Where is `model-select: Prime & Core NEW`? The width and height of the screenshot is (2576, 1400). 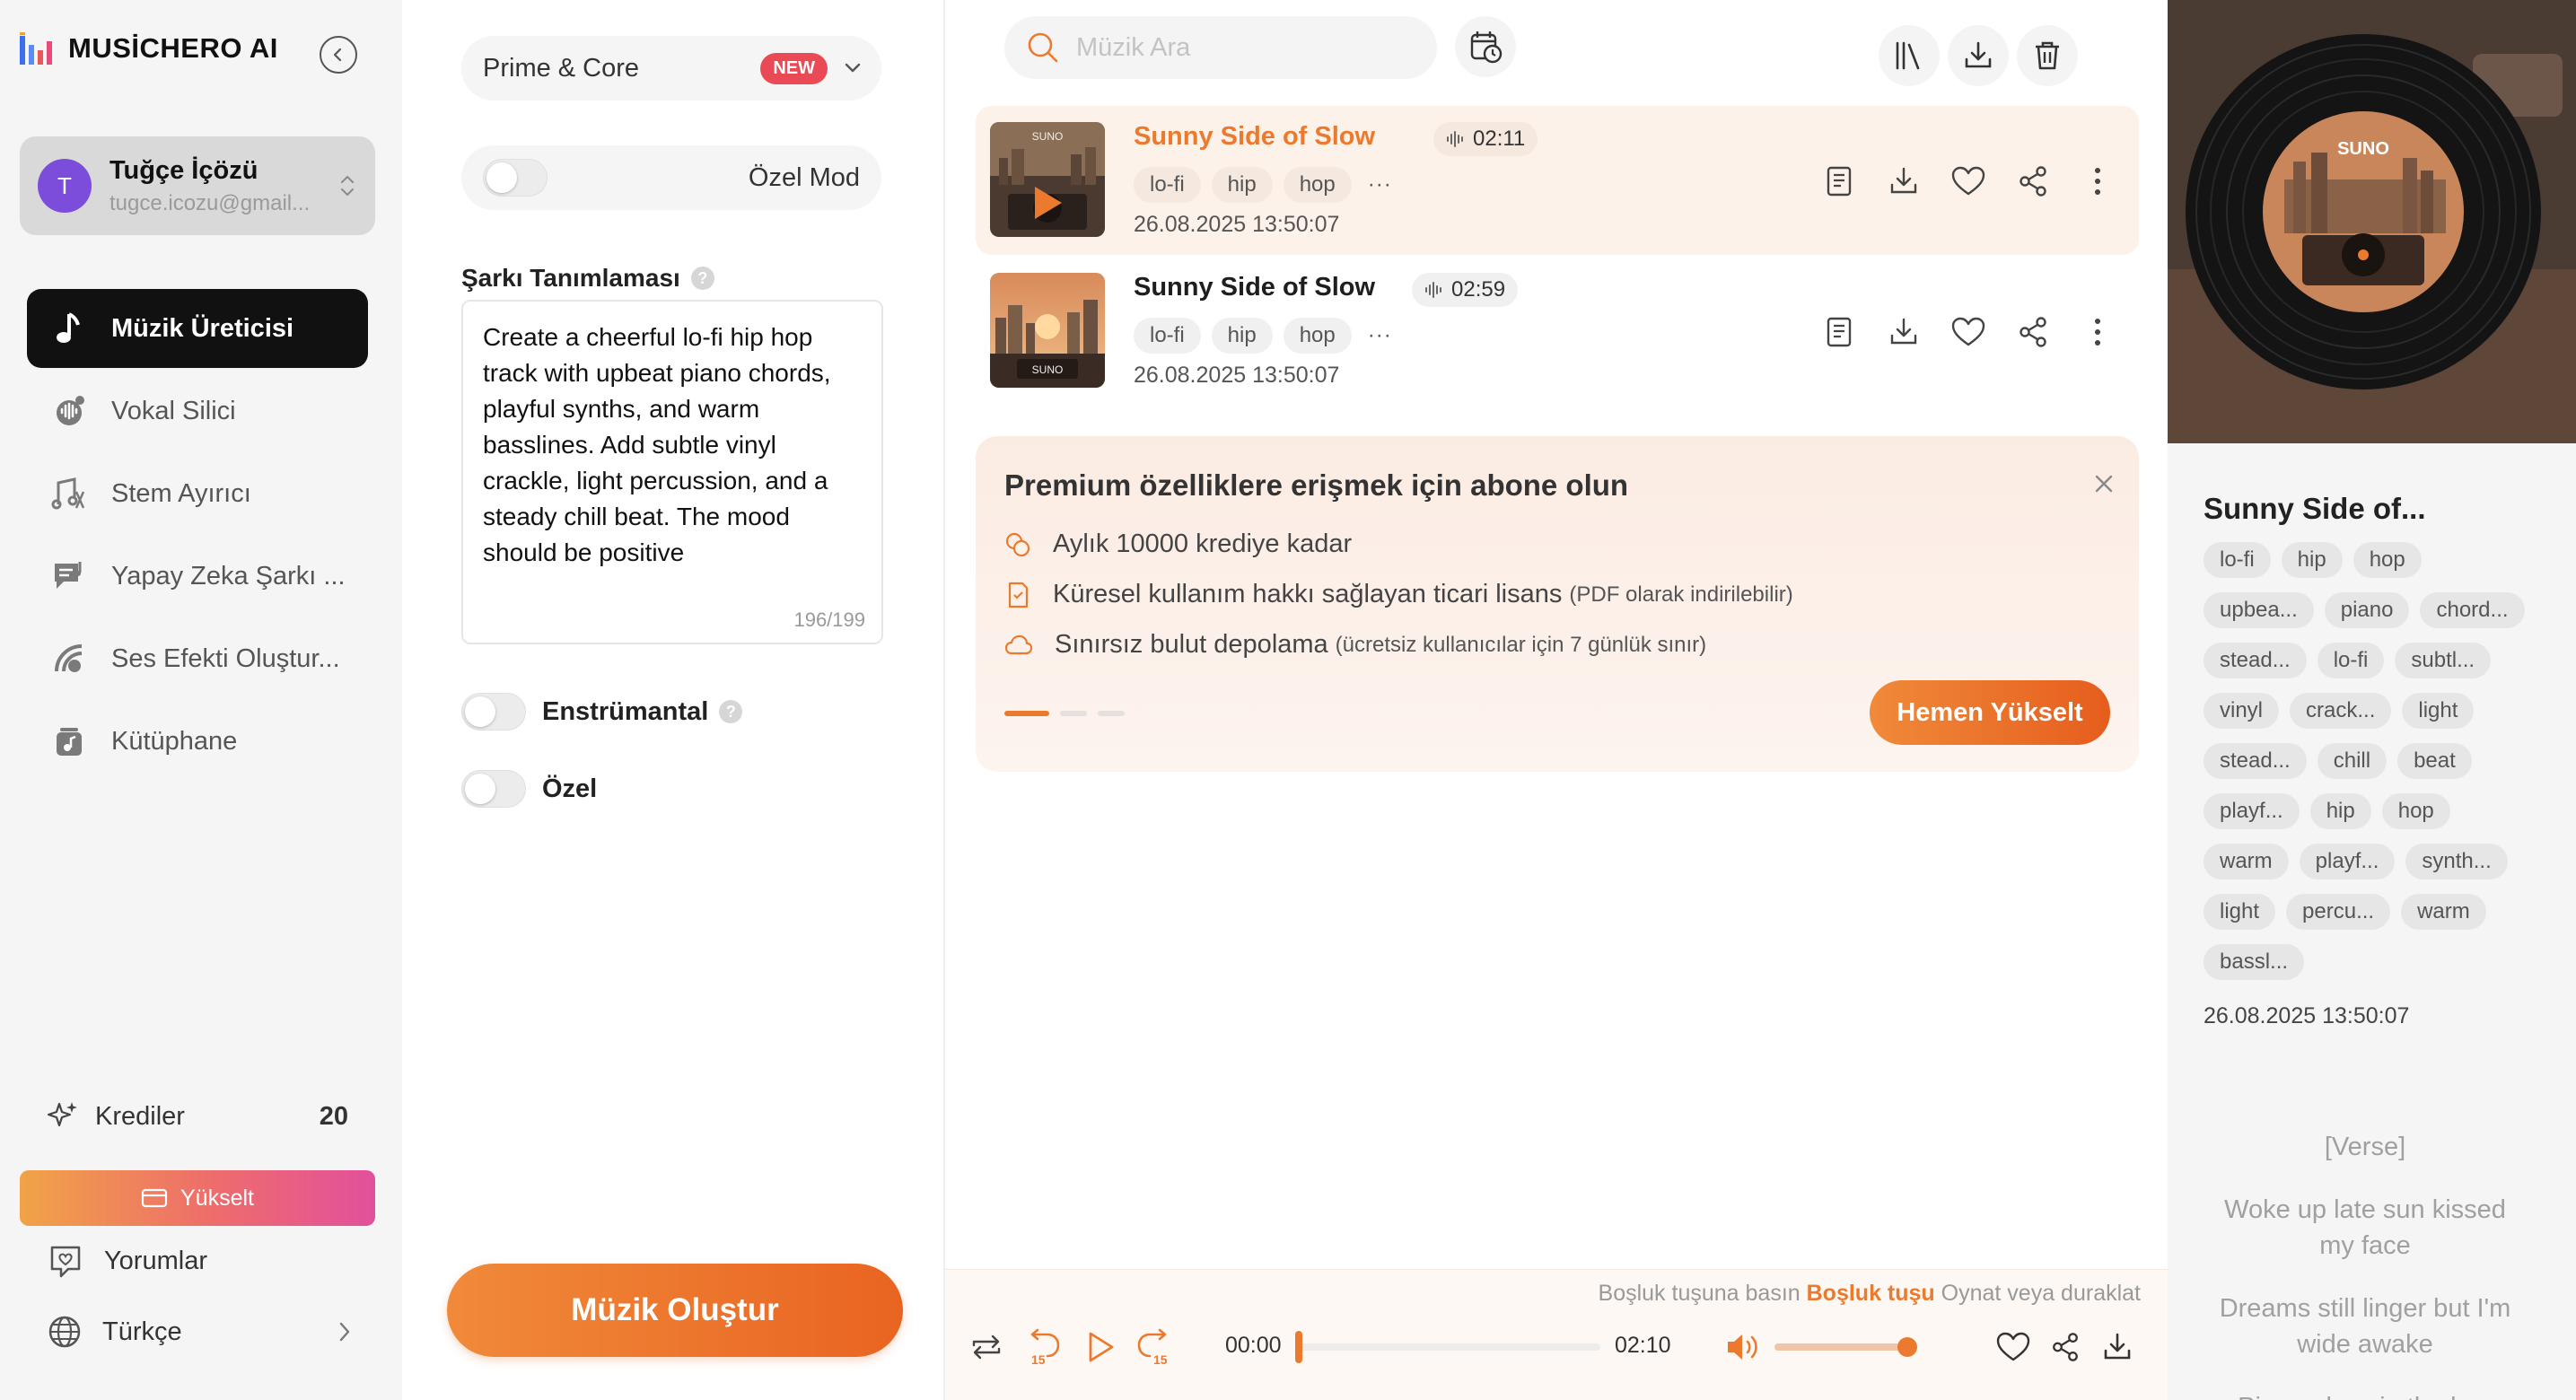 model-select: Prime & Core NEW is located at coordinates (671, 69).